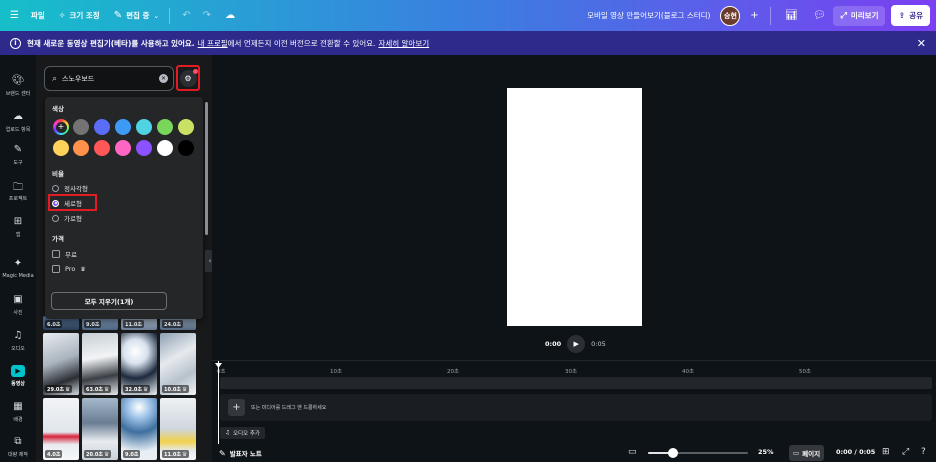  What do you see at coordinates (18, 441) in the screenshot?
I see `bulk-create-icon: ⧉` at bounding box center [18, 441].